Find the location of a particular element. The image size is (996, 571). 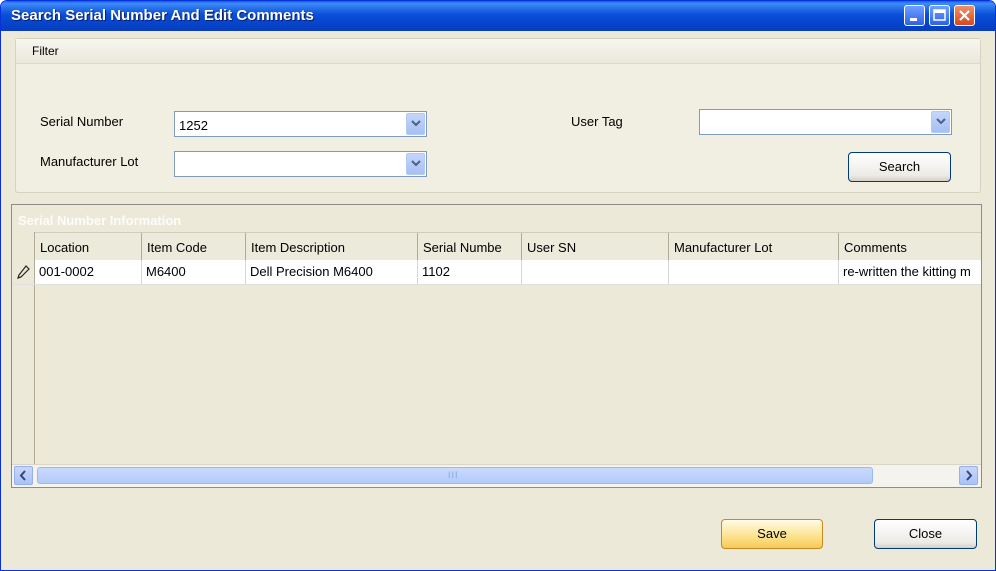

scroll-thumb: III is located at coordinates (455, 475).